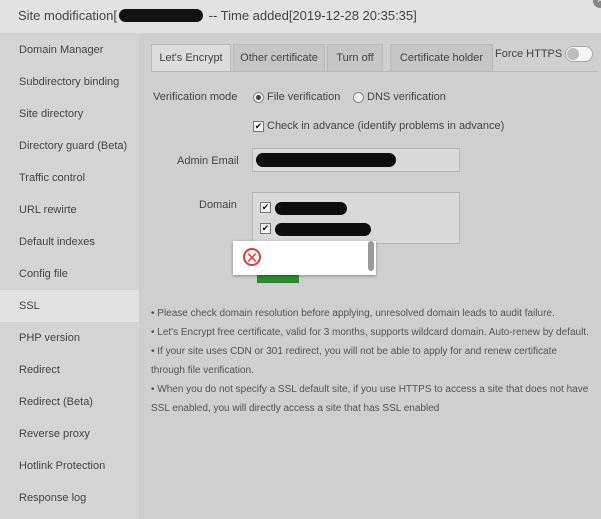 This screenshot has height=519, width=601. What do you see at coordinates (69, 466) in the screenshot?
I see `sidebar-item-hotlink-protection: Hotlink Protection` at bounding box center [69, 466].